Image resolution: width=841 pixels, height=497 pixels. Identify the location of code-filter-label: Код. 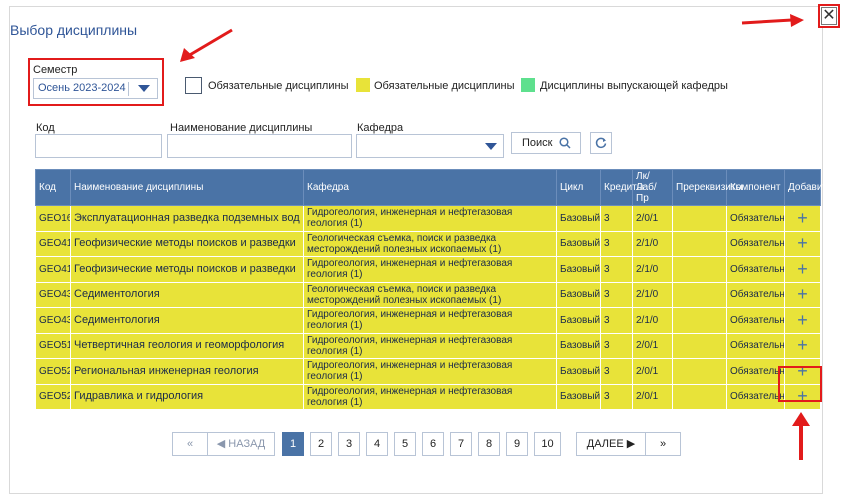
(45, 128).